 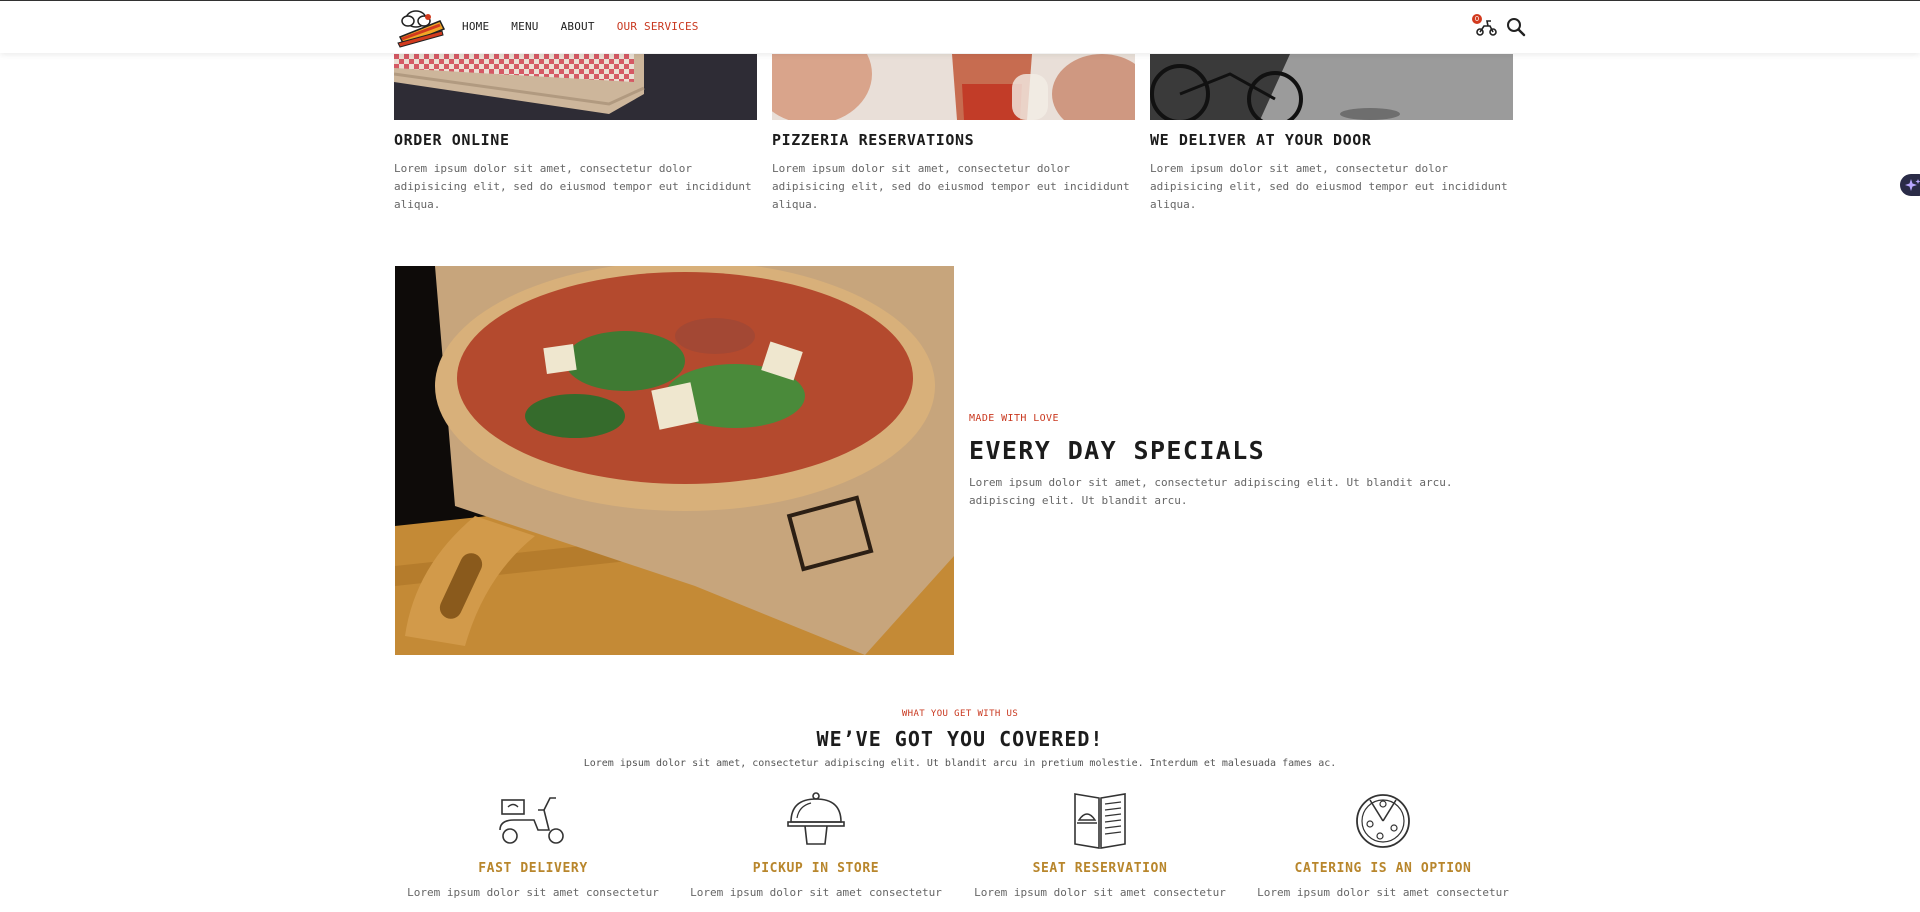 What do you see at coordinates (816, 818) in the screenshot?
I see `cloche-icon` at bounding box center [816, 818].